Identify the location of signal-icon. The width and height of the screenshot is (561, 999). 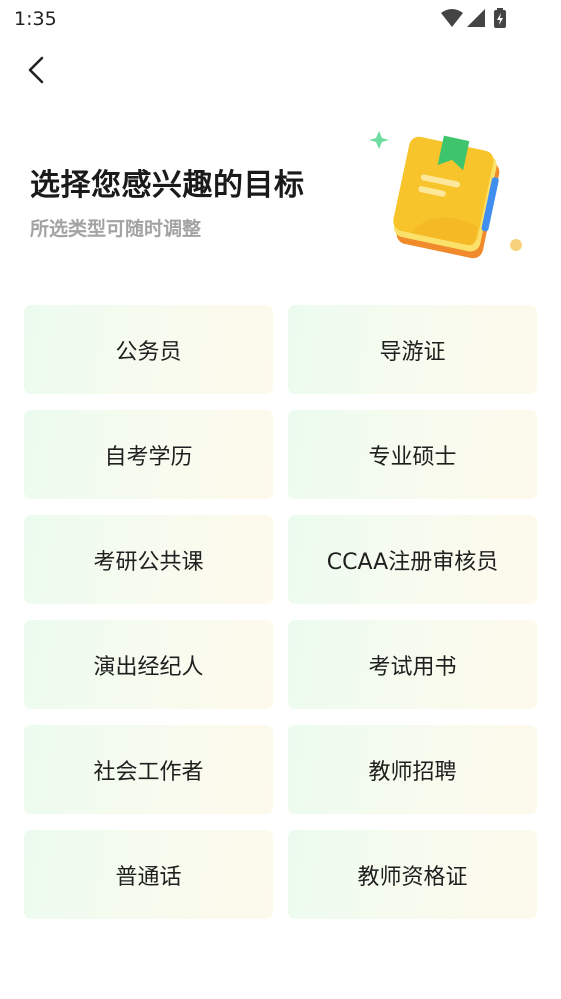
(476, 18).